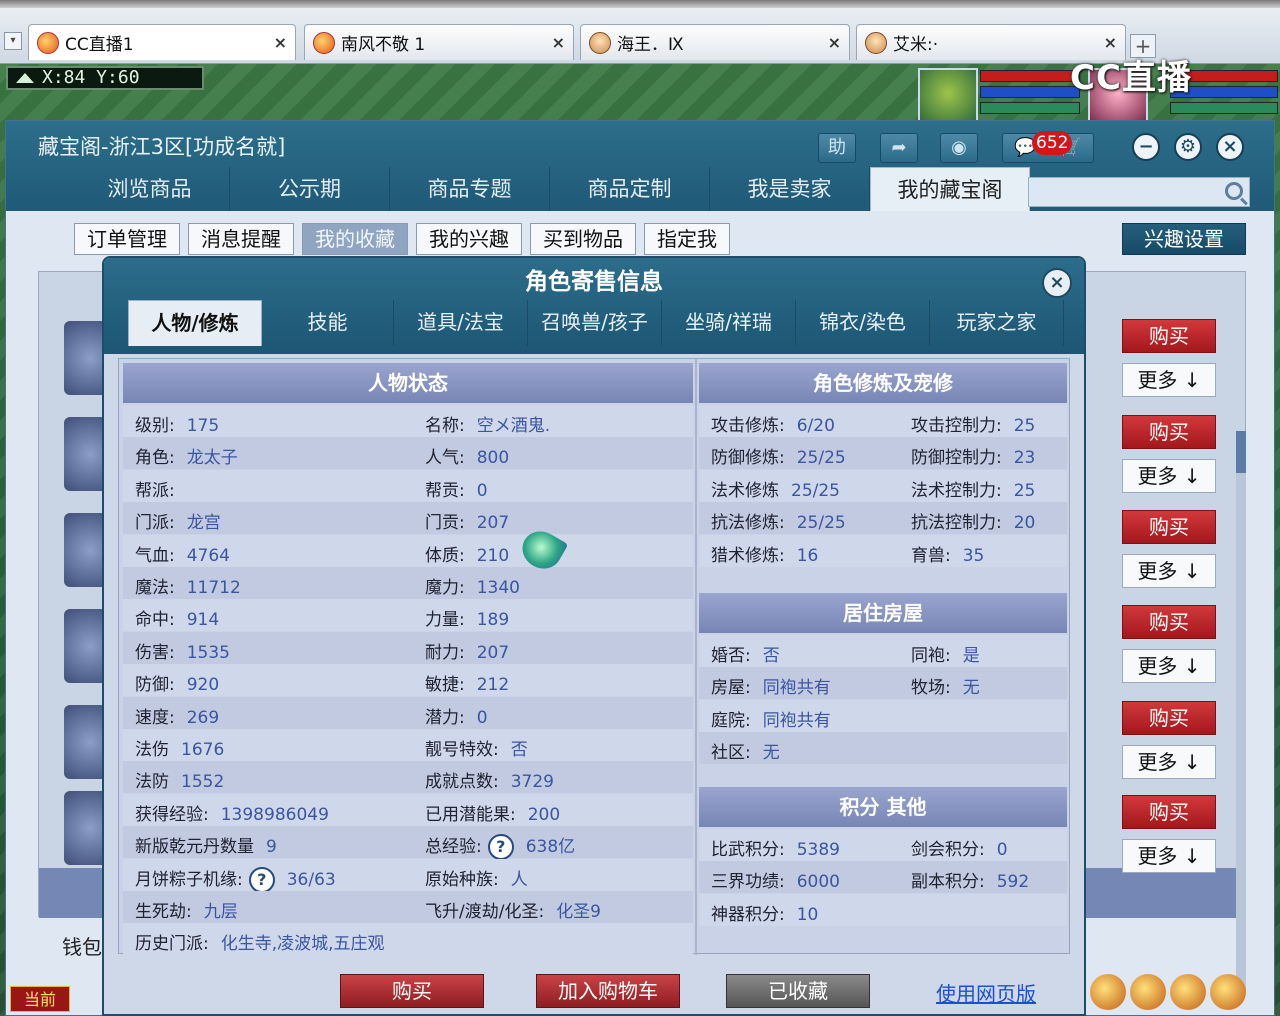 The width and height of the screenshot is (1280, 1016). Describe the element at coordinates (1024, 458) in the screenshot. I see `field-value: 23` at that location.